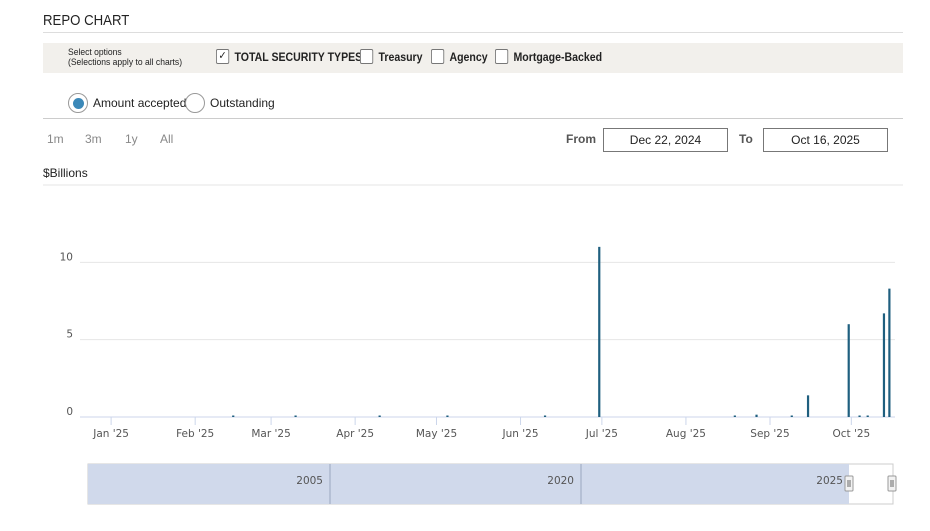 This screenshot has height=531, width=930. What do you see at coordinates (309, 481) in the screenshot?
I see `navigator-year-label: 2005` at bounding box center [309, 481].